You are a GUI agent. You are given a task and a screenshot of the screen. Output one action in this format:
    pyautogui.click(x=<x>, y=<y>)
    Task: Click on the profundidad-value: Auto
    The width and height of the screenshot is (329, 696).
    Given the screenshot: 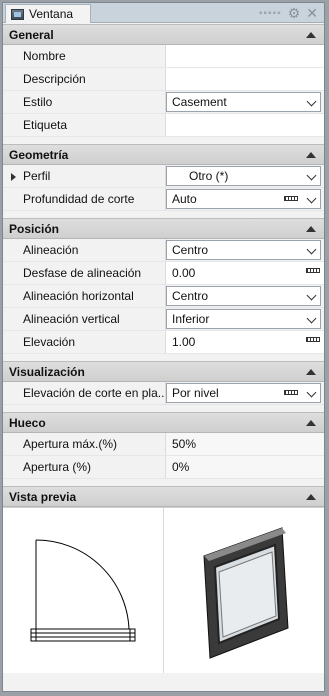 What is the action you would take?
    pyautogui.click(x=184, y=199)
    